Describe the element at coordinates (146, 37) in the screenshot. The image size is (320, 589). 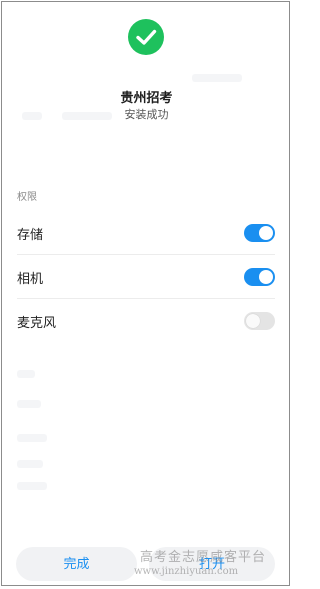
I see `success-check-icon` at that location.